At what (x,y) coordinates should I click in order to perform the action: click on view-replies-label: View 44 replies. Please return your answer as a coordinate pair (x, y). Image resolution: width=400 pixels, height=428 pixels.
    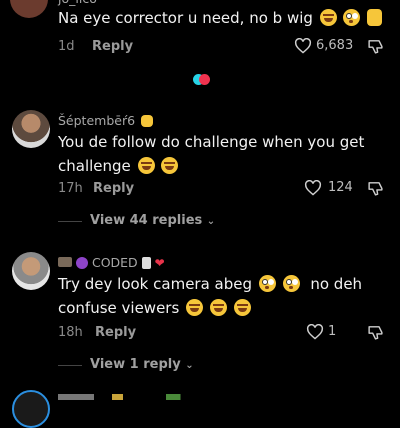
    Looking at the image, I should click on (146, 220).